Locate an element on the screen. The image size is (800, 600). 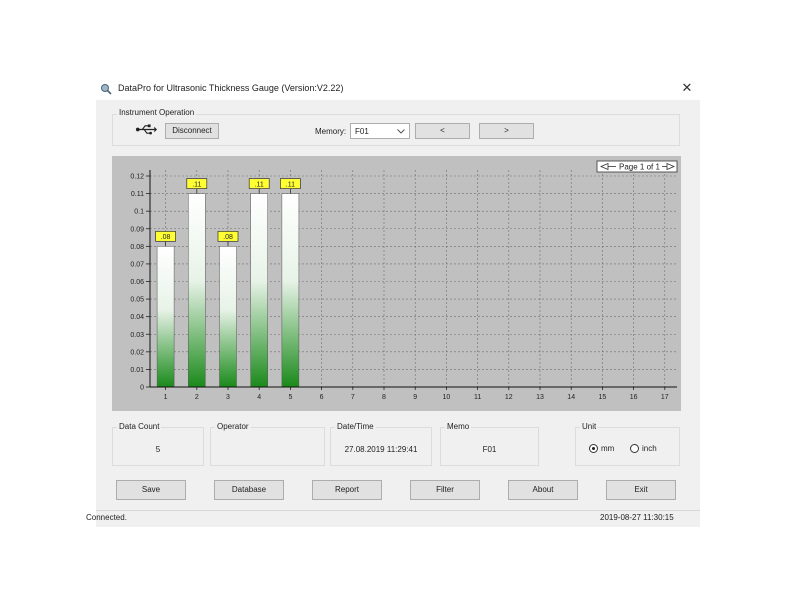
y-tick-label: 0 is located at coordinates (142, 388).